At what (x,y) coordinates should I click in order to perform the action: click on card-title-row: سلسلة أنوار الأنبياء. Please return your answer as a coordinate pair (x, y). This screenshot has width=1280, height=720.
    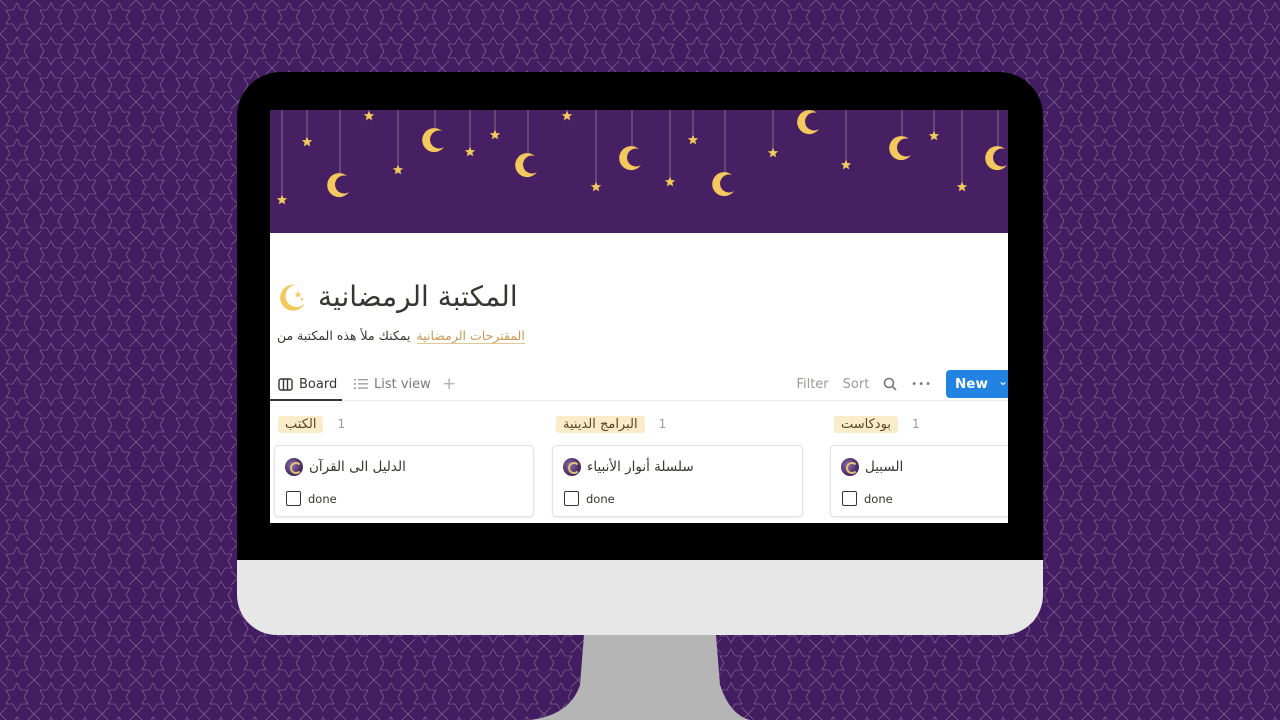
    Looking at the image, I should click on (628, 467).